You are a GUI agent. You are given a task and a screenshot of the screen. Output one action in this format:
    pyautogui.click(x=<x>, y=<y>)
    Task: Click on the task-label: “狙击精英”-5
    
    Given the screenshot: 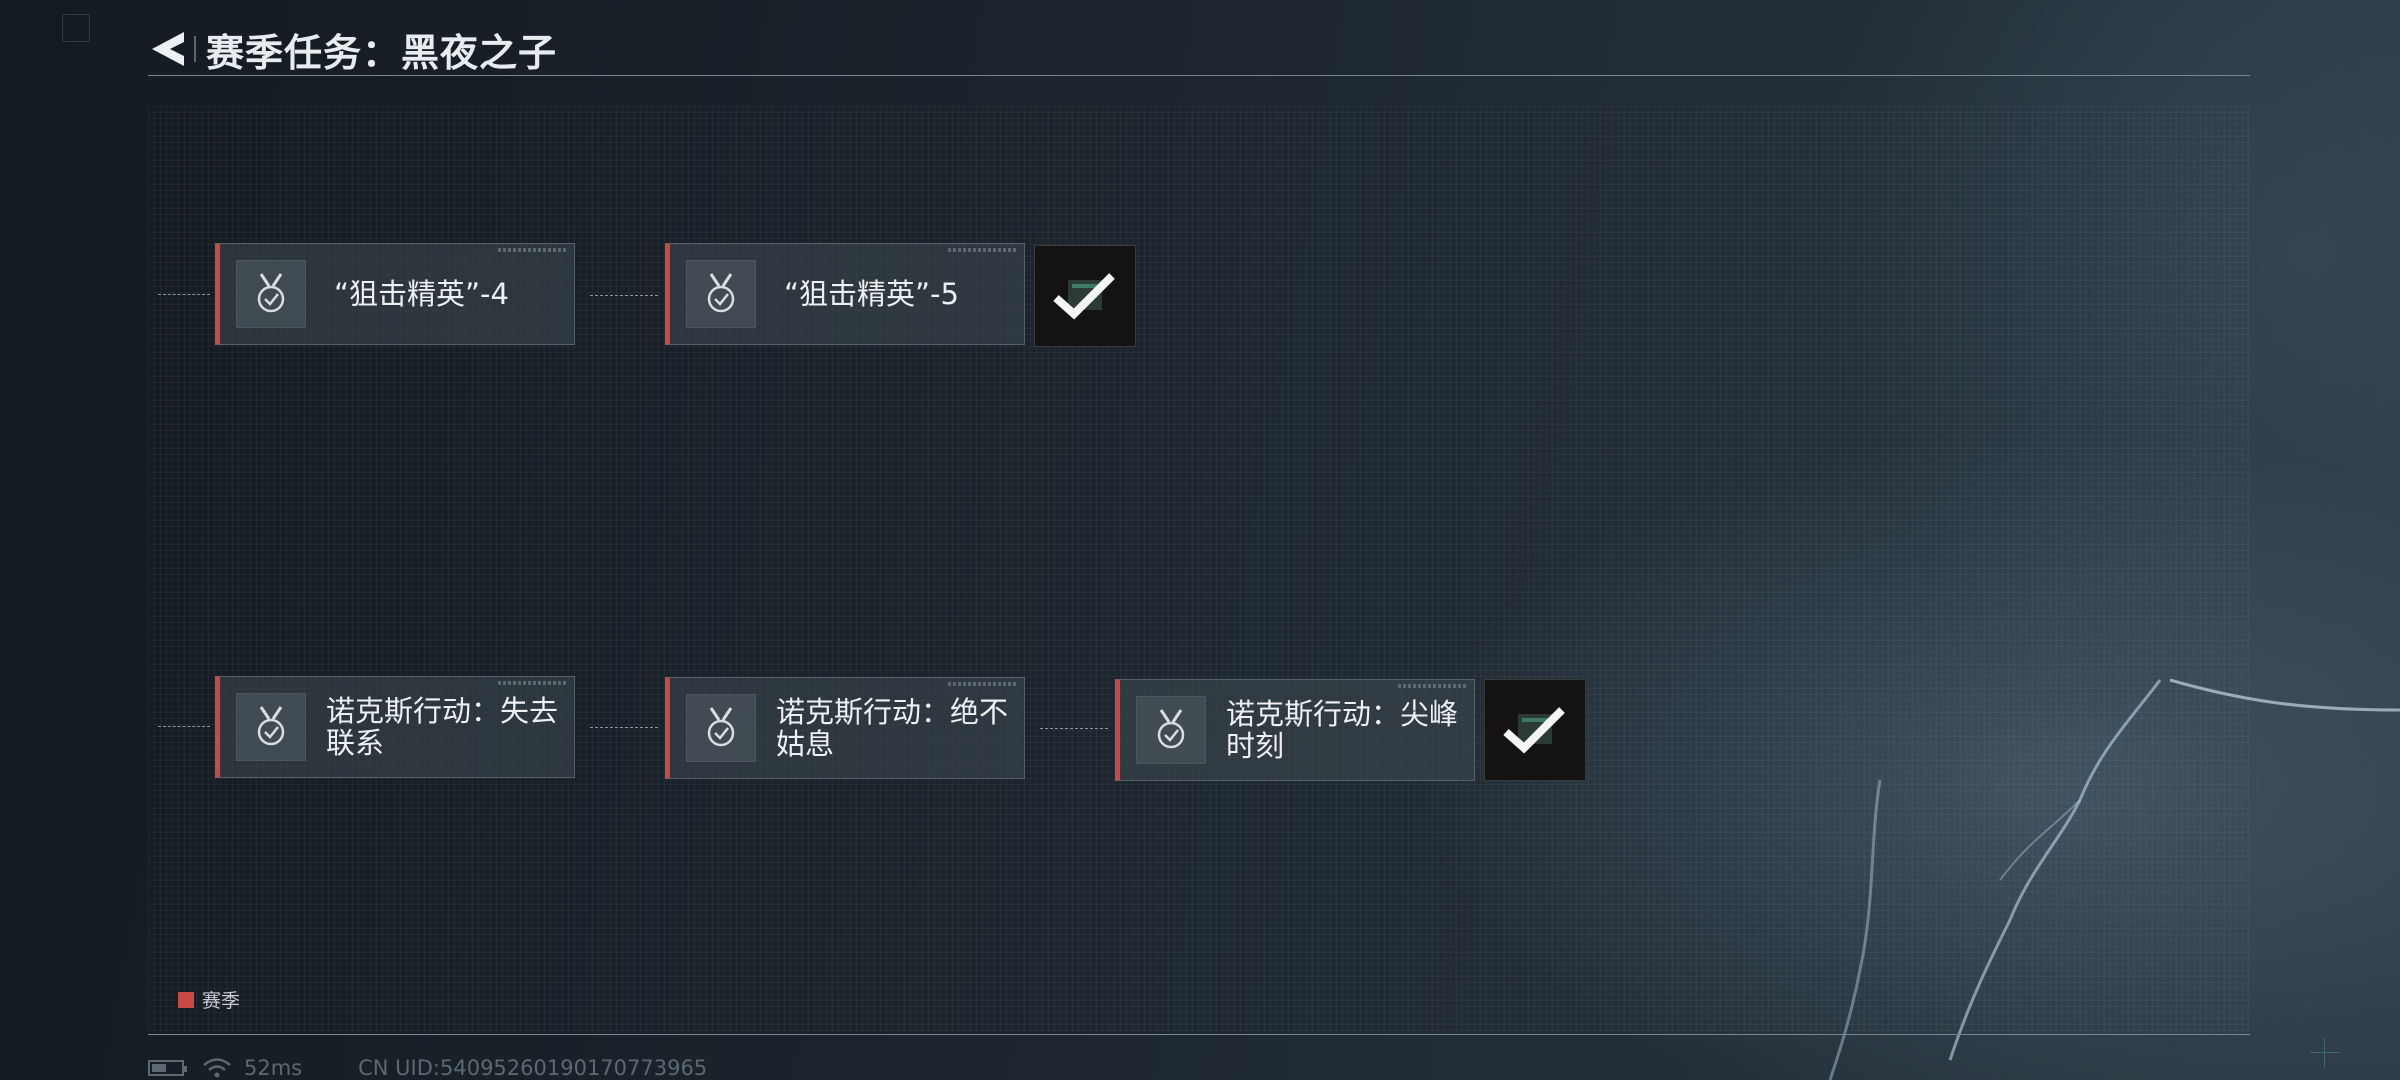 What is the action you would take?
    pyautogui.click(x=871, y=294)
    